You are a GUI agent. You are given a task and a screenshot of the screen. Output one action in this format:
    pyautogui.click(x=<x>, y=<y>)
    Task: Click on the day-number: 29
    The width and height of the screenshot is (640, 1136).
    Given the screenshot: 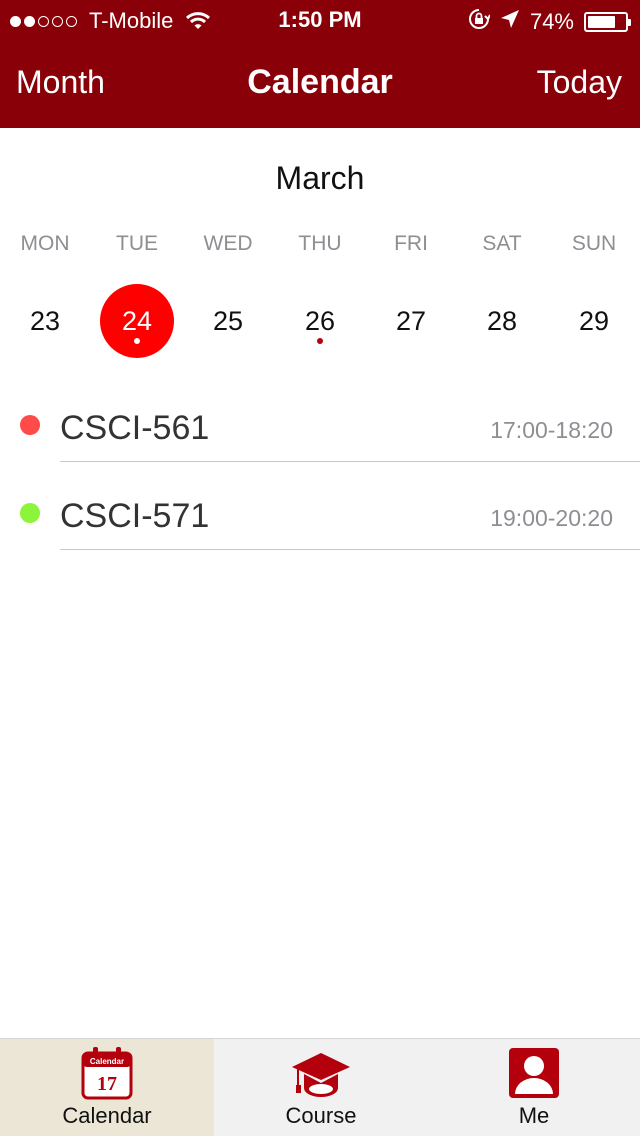 What is the action you would take?
    pyautogui.click(x=594, y=320)
    